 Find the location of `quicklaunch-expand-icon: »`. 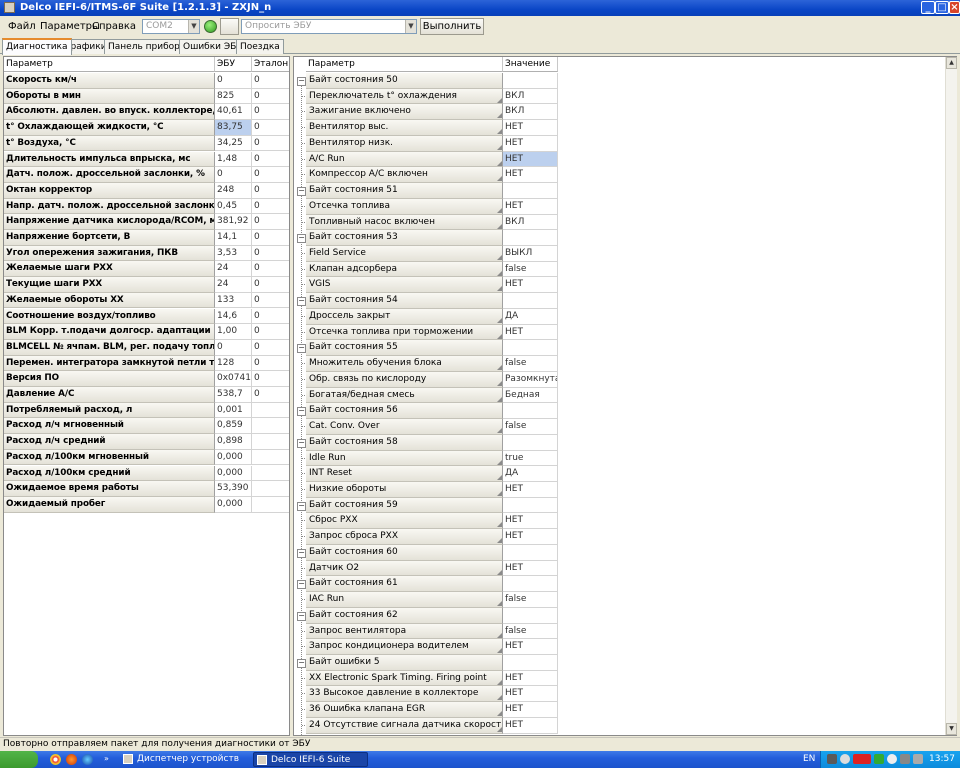

quicklaunch-expand-icon: » is located at coordinates (108, 759).